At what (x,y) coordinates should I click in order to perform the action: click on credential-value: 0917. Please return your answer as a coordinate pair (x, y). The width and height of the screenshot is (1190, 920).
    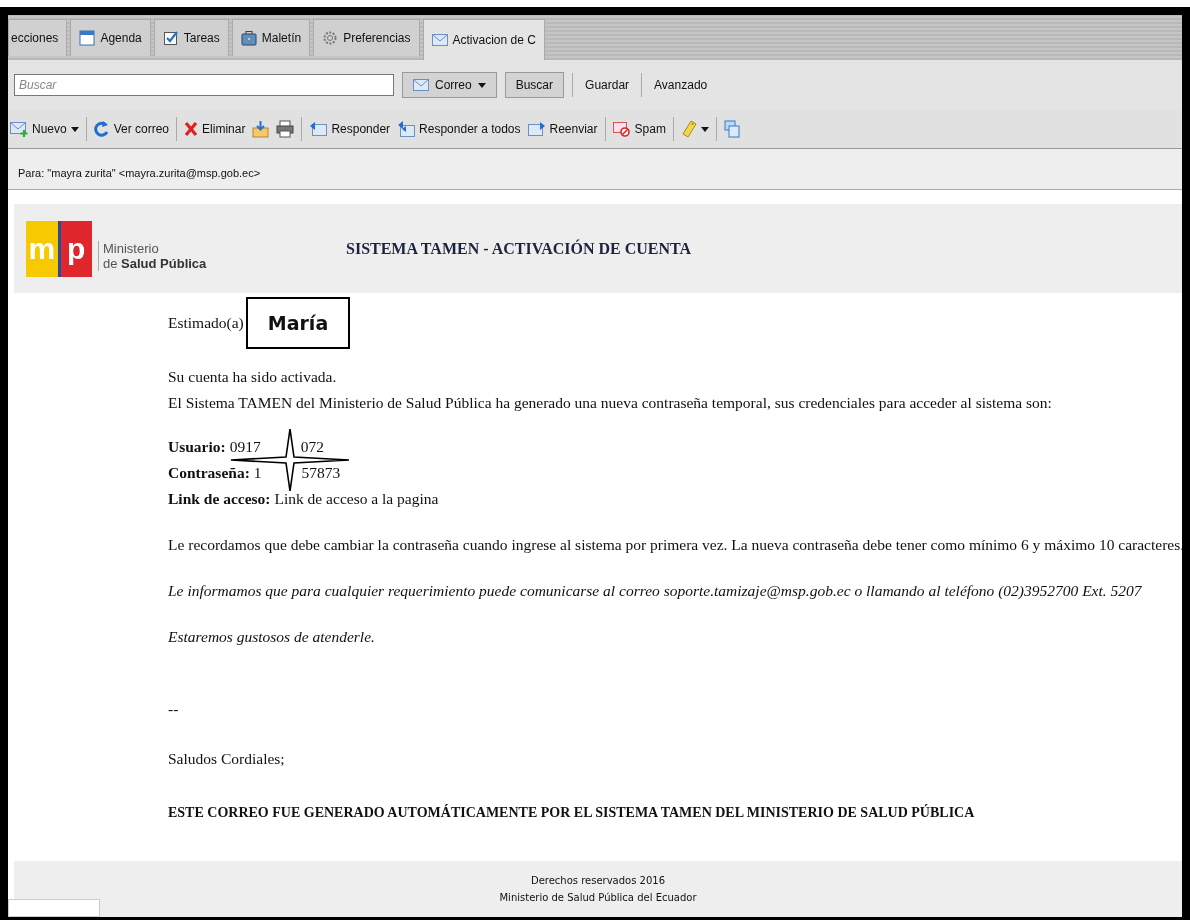
    Looking at the image, I should click on (245, 447).